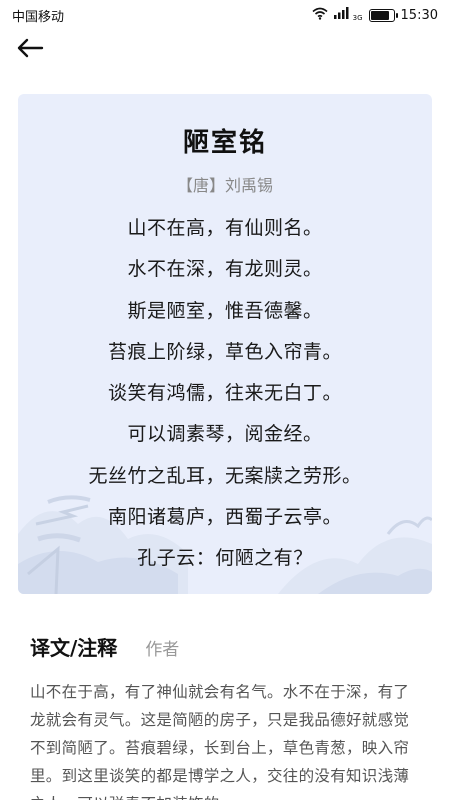 Image resolution: width=450 pixels, height=800 pixels. I want to click on status-icons: 3G 15:30, so click(375, 15).